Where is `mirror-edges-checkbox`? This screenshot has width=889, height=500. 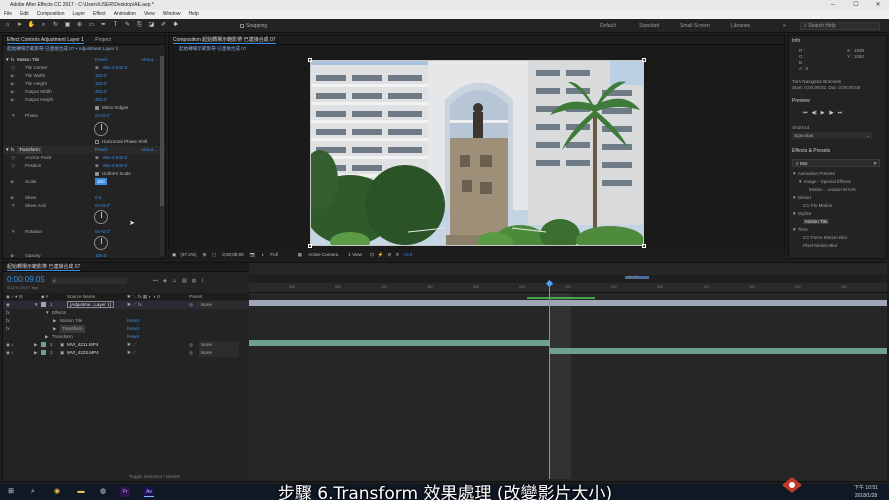
mirror-edges-checkbox is located at coordinates (98, 108).